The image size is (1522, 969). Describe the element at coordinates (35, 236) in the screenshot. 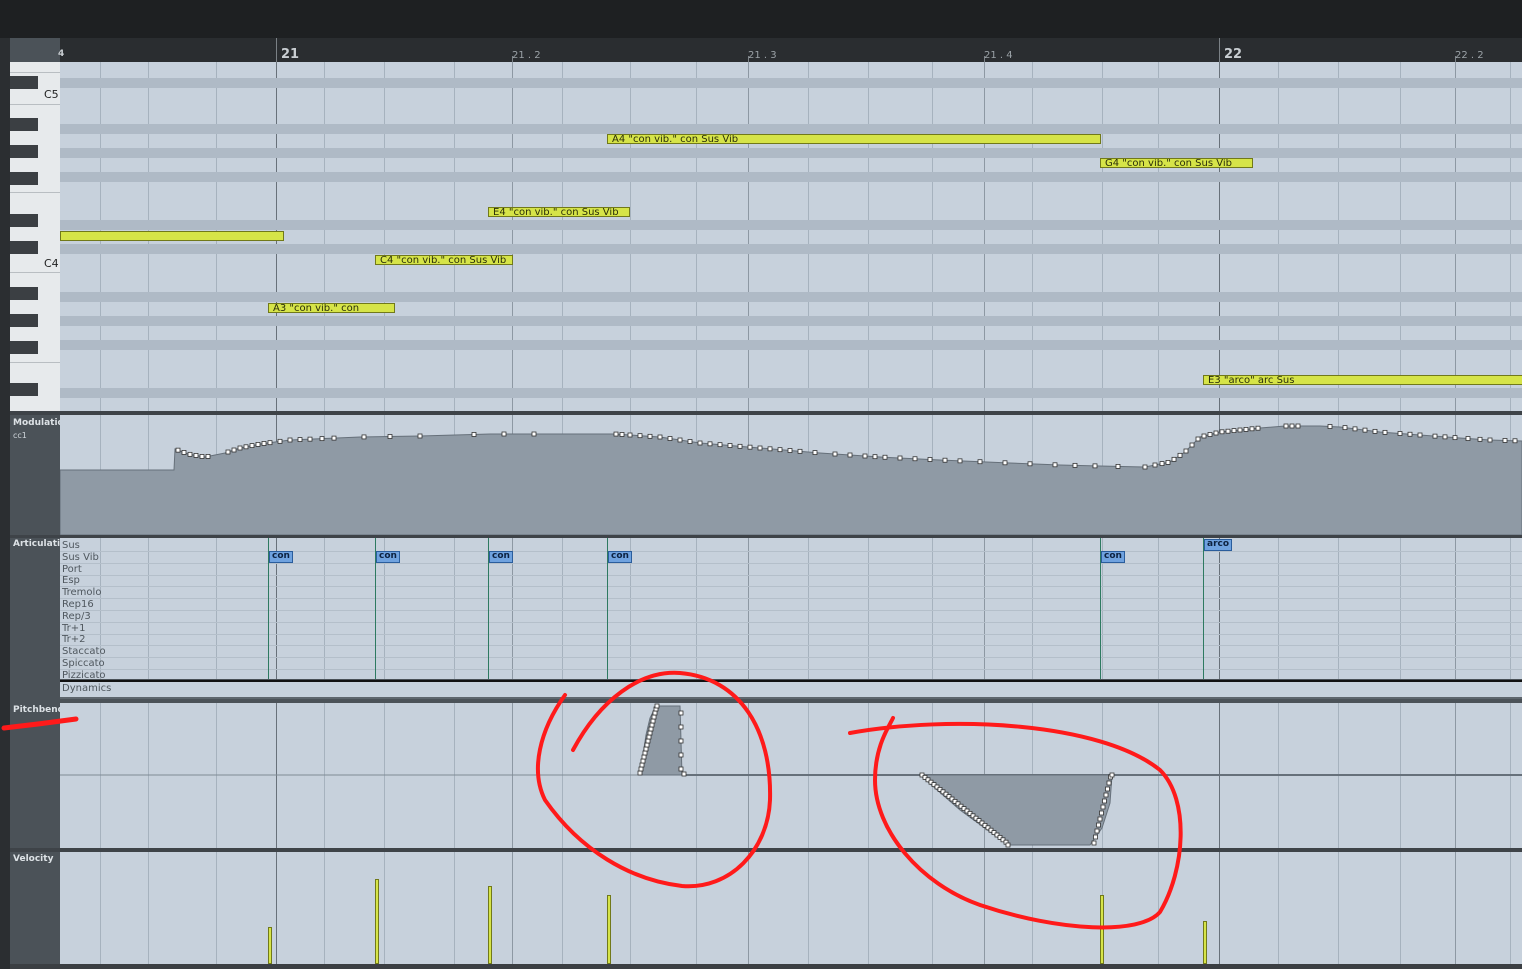

I see `piano-keyboard: C5 C4` at that location.